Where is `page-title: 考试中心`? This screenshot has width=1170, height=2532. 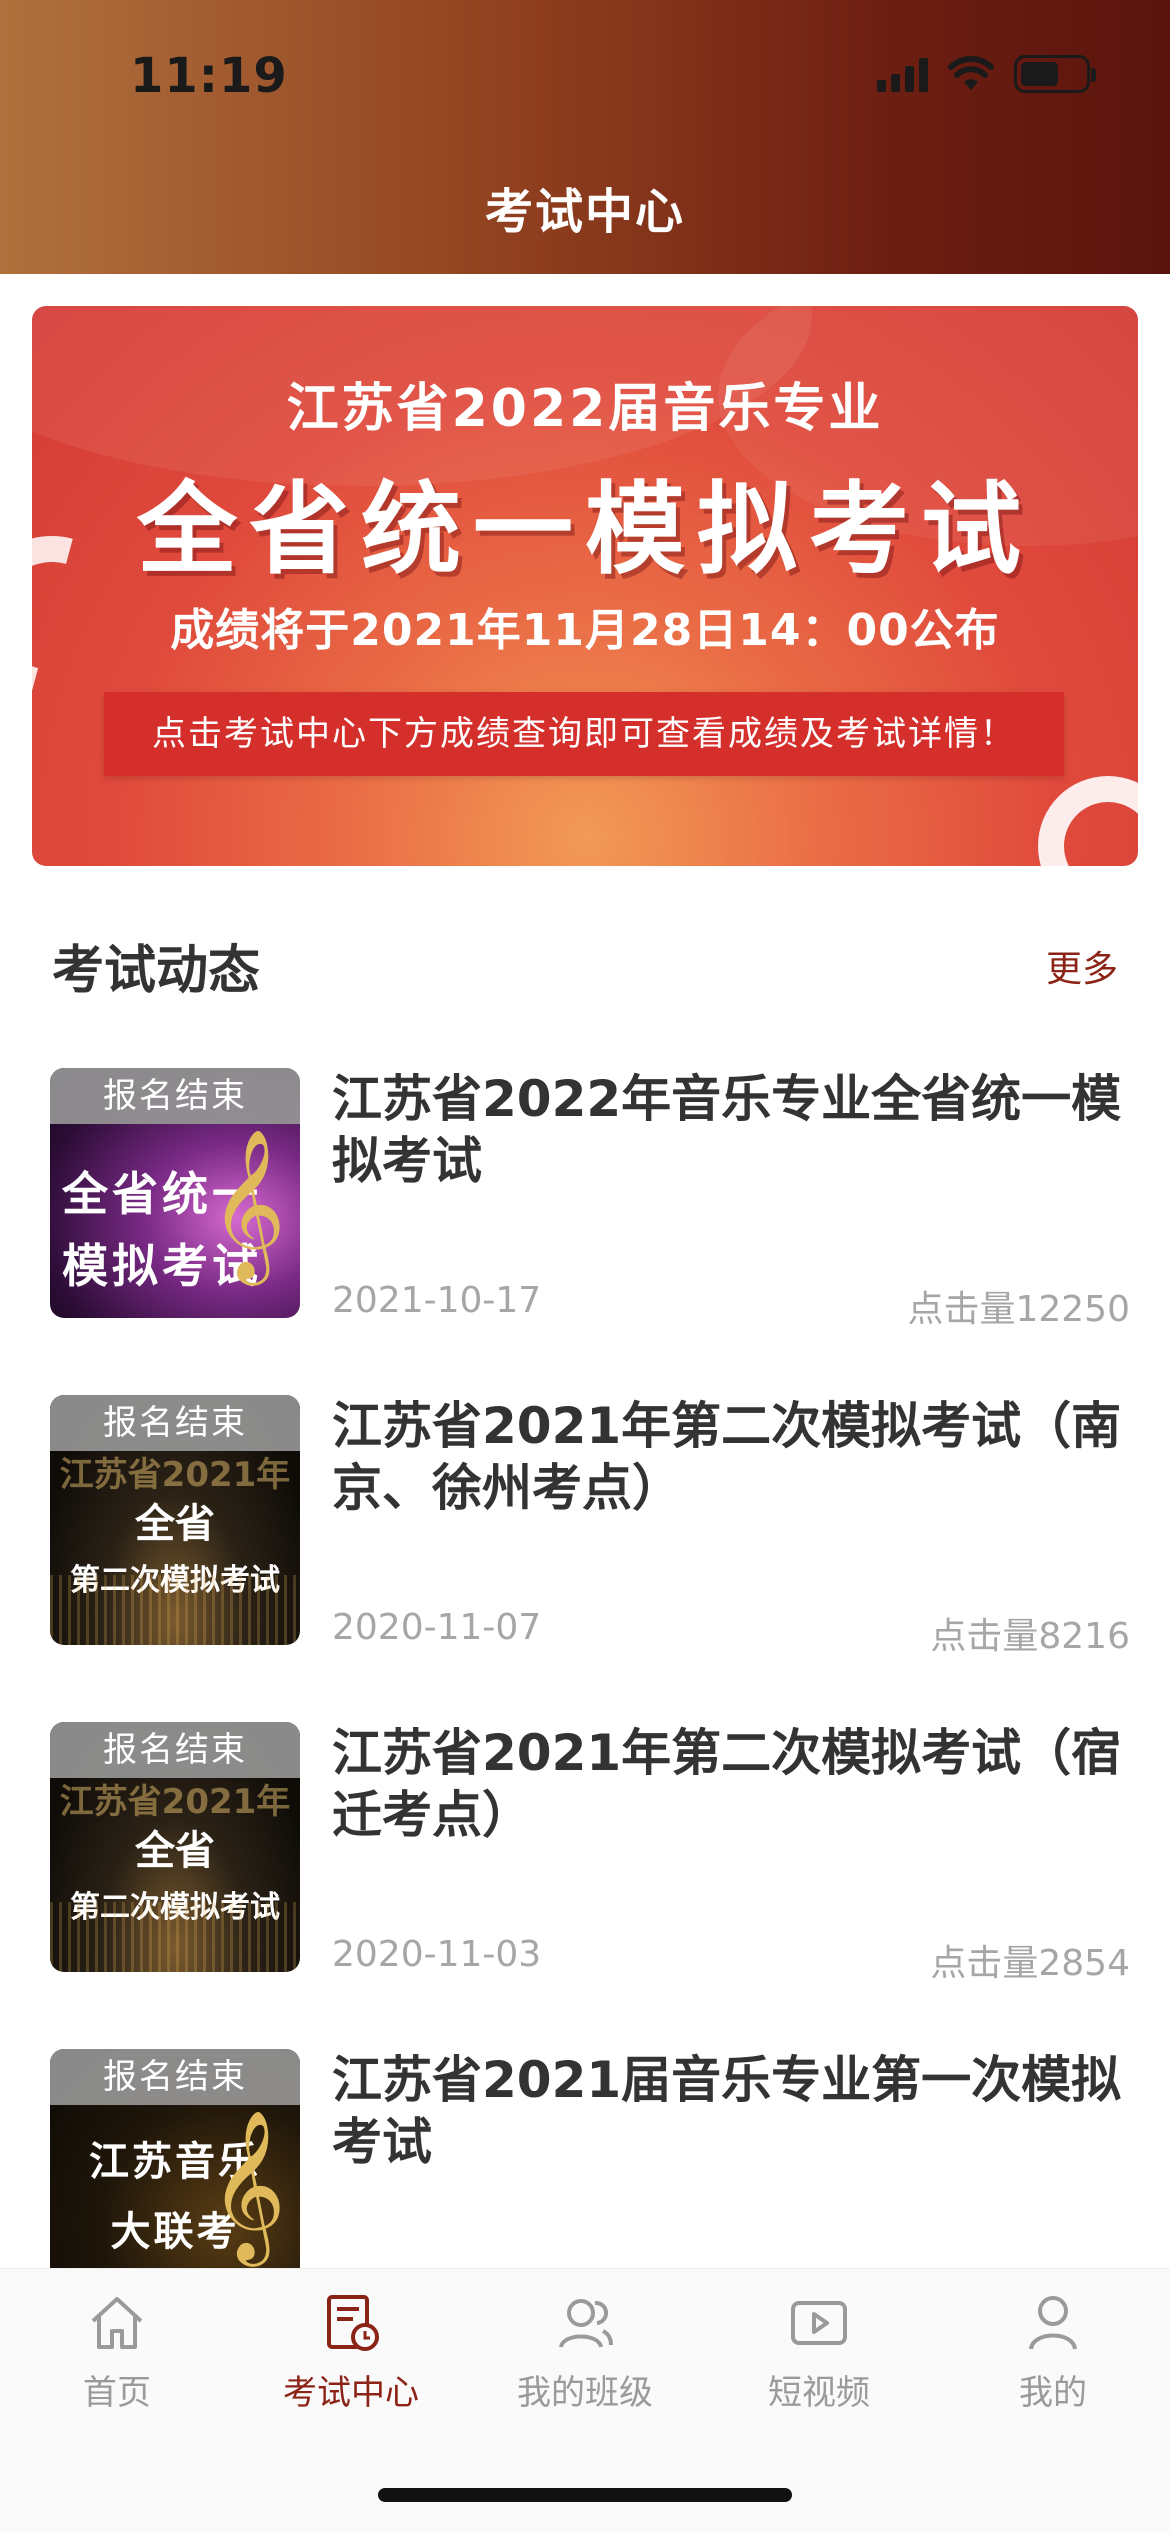
page-title: 考试中心 is located at coordinates (584, 212).